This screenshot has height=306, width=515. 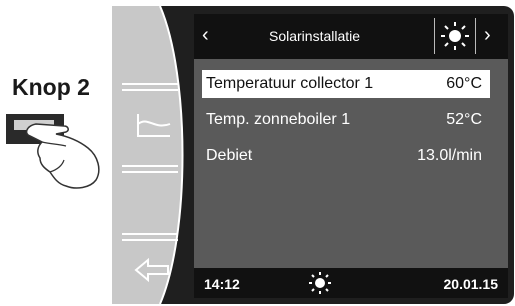 What do you see at coordinates (53, 151) in the screenshot?
I see `pressing-hand-illustration` at bounding box center [53, 151].